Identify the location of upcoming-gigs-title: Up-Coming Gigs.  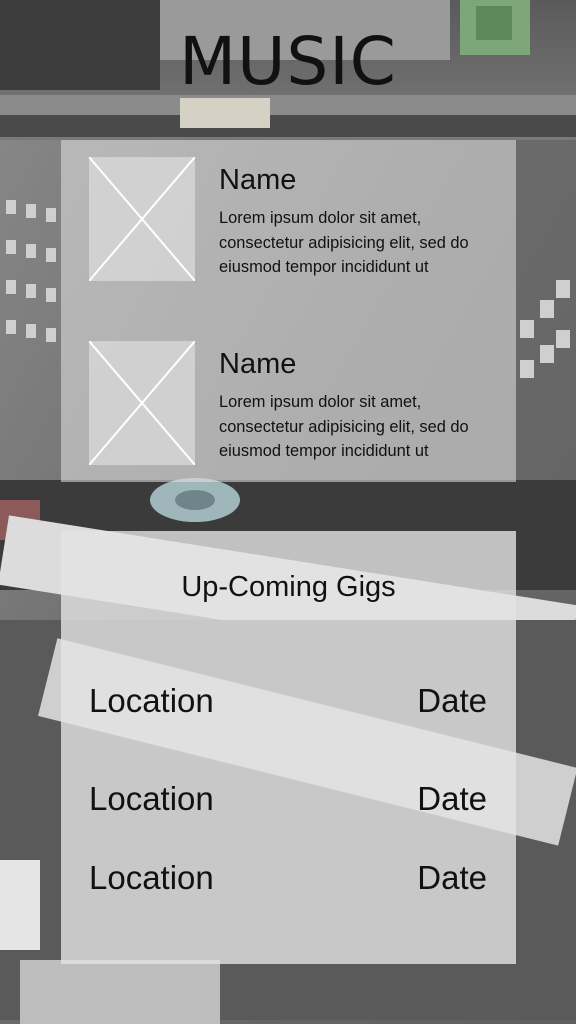
(288, 587).